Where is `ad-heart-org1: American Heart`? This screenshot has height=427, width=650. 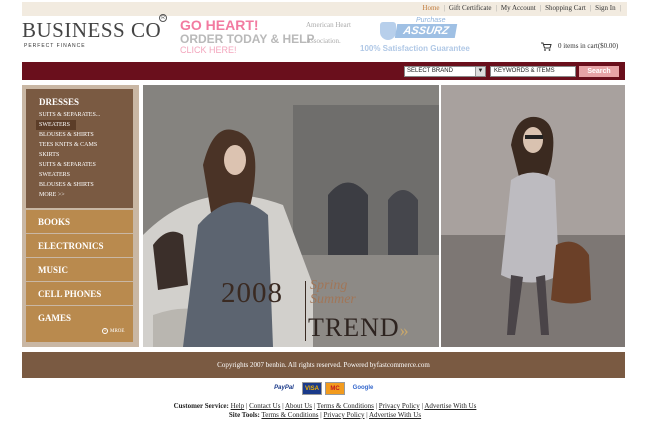 ad-heart-org1: American Heart is located at coordinates (328, 25).